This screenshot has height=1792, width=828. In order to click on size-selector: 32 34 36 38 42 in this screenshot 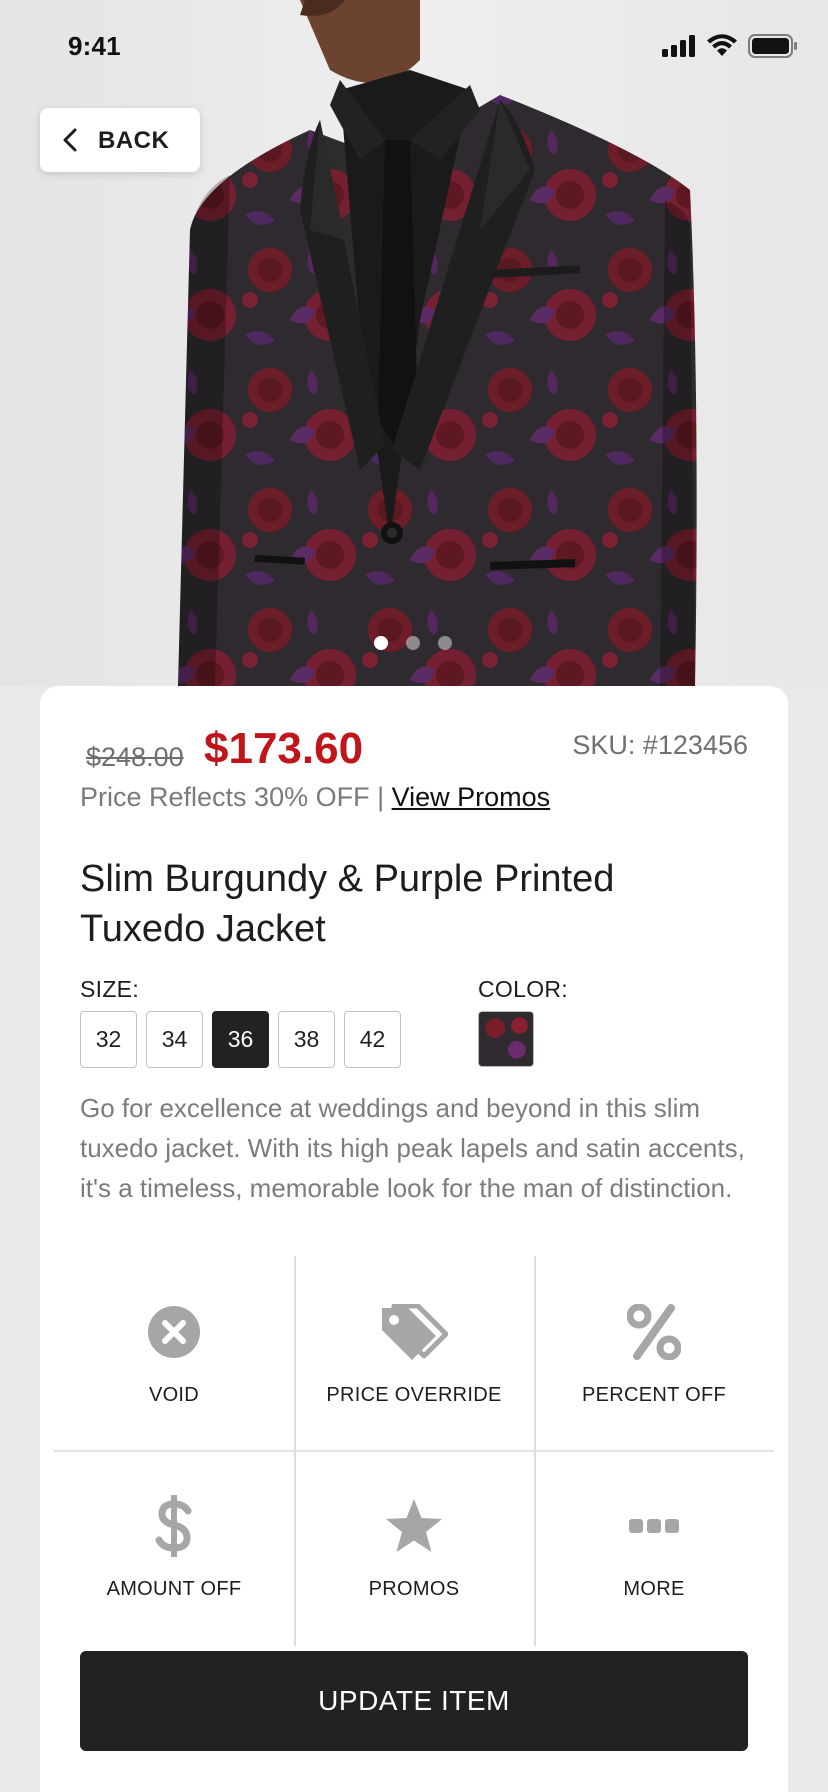, I will do `click(240, 1039)`.